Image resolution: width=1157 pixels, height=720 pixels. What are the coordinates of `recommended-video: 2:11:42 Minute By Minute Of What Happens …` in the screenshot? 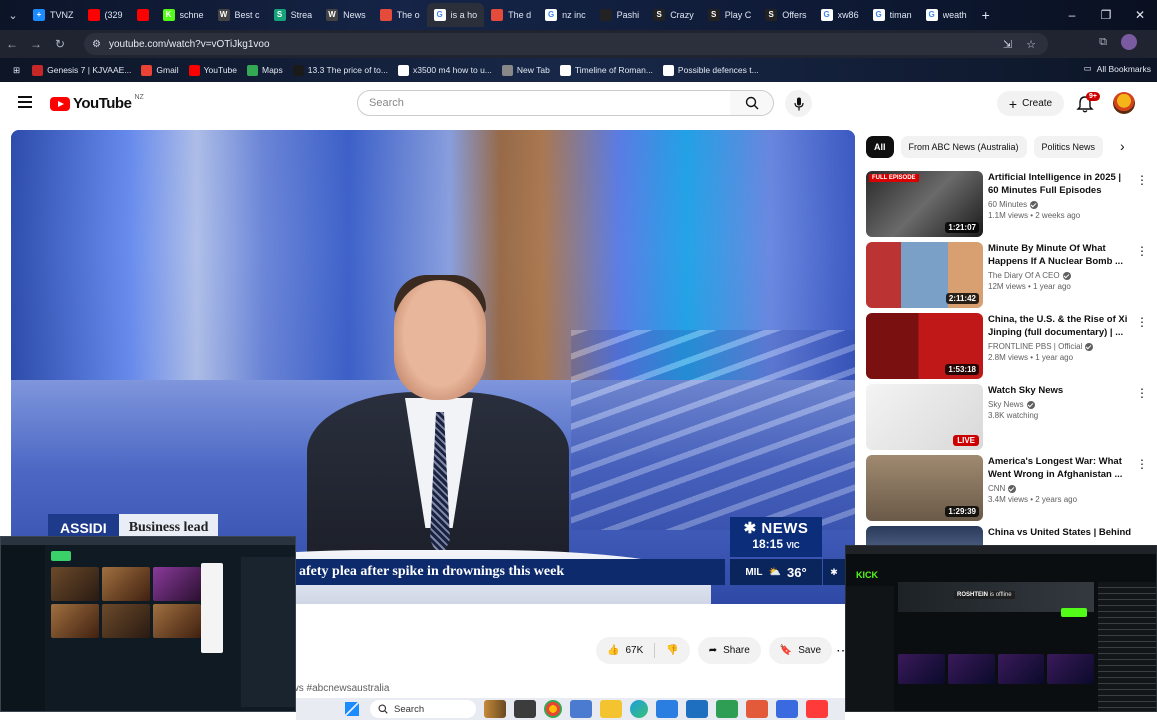 It's located at (1007, 275).